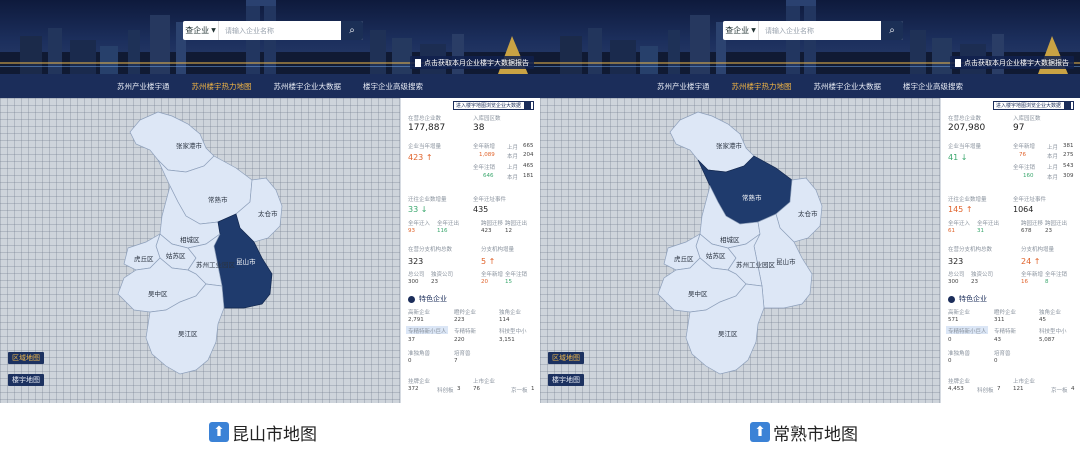 This screenshot has width=1080, height=450. What do you see at coordinates (1032, 275) in the screenshot?
I see `label-sub-c: 全年新增` at bounding box center [1032, 275].